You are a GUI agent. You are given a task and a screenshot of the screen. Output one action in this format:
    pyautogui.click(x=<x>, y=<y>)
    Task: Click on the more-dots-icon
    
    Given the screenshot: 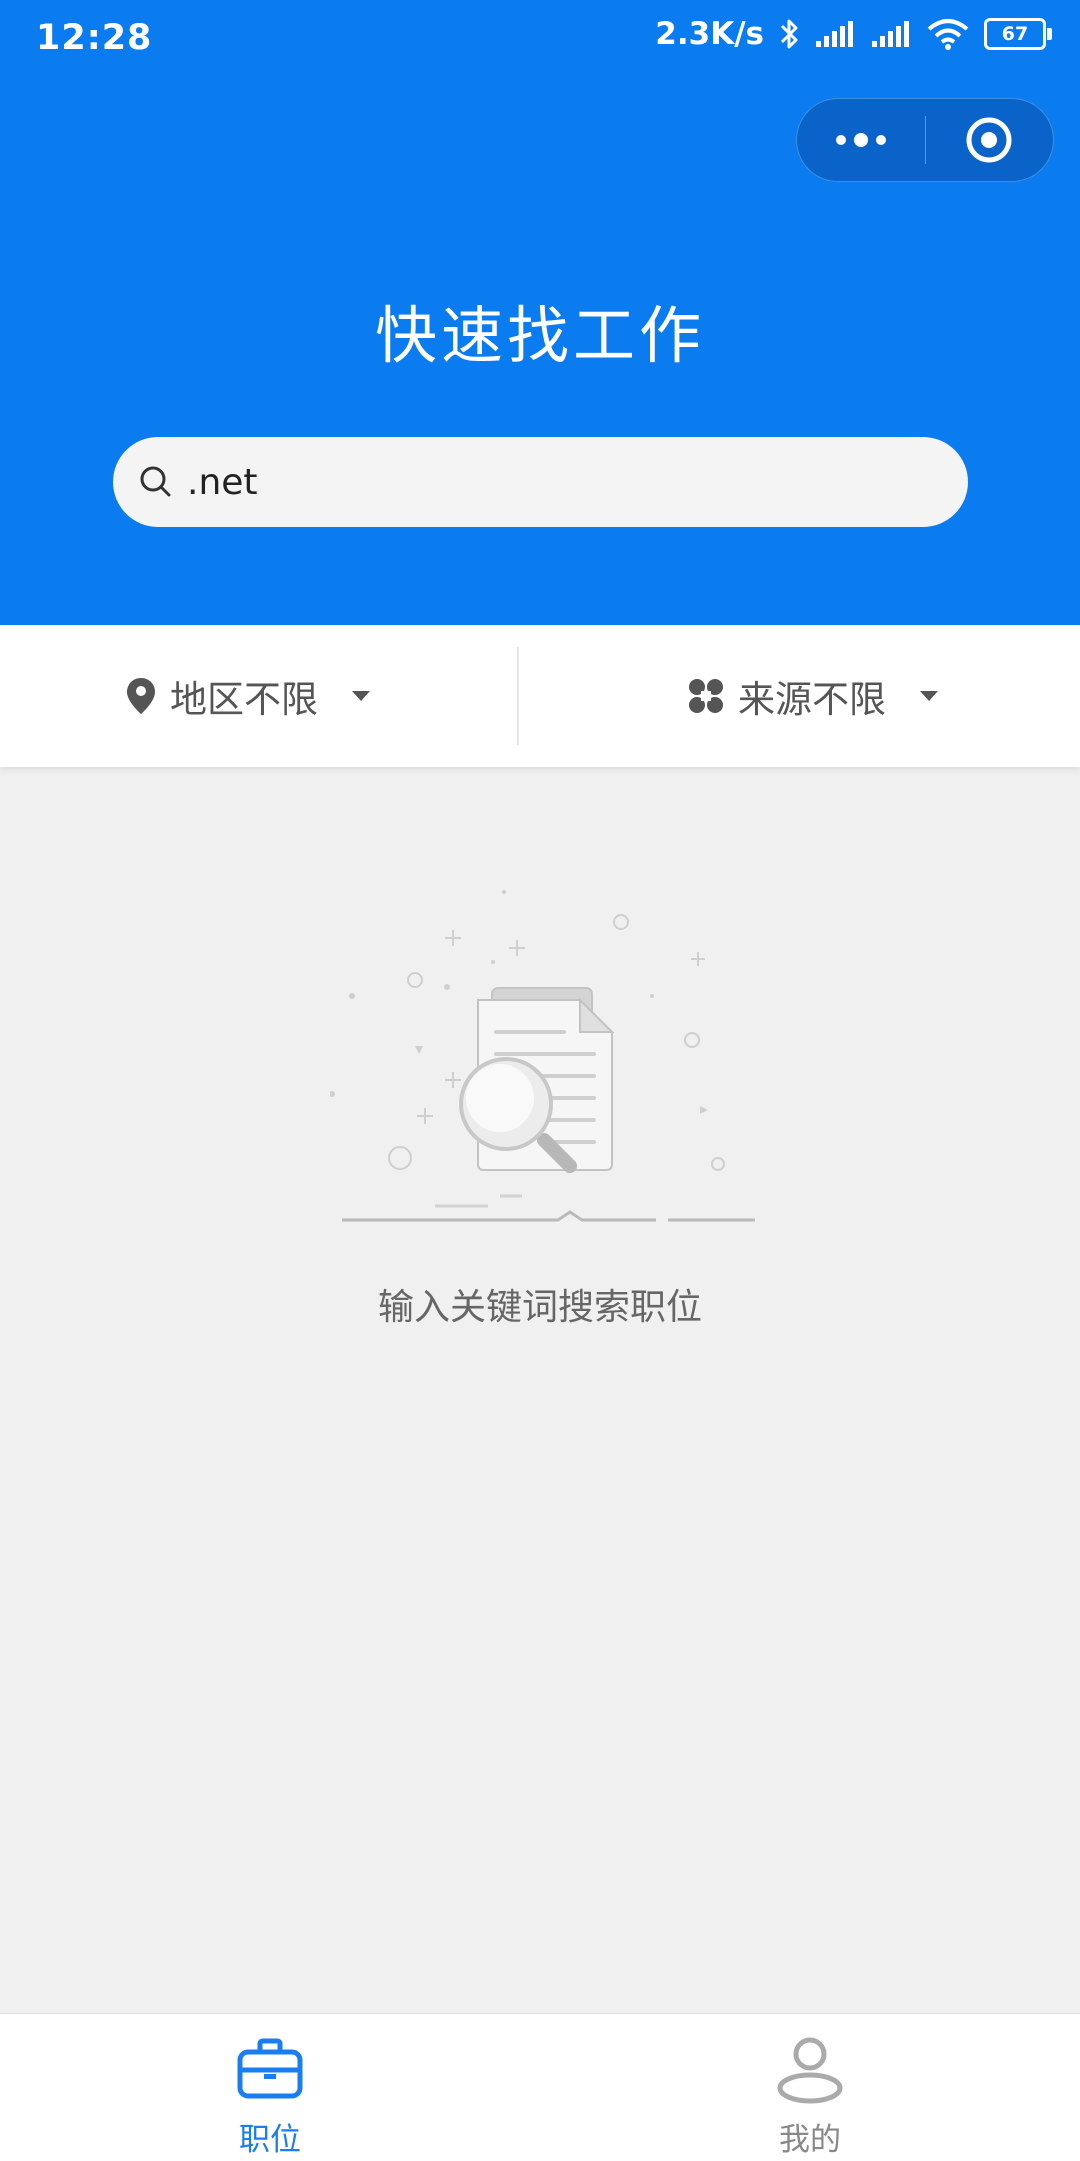 What is the action you would take?
    pyautogui.click(x=860, y=140)
    